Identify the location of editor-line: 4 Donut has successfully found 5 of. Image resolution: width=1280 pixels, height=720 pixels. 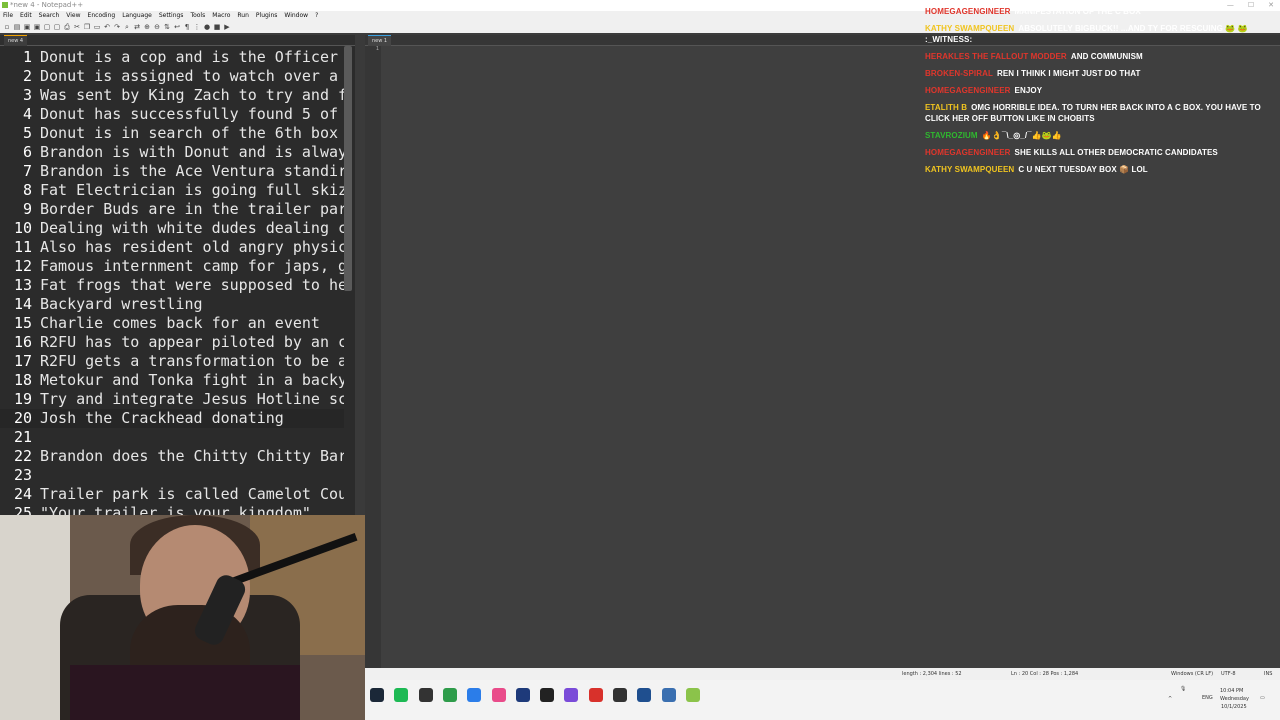
(172, 114).